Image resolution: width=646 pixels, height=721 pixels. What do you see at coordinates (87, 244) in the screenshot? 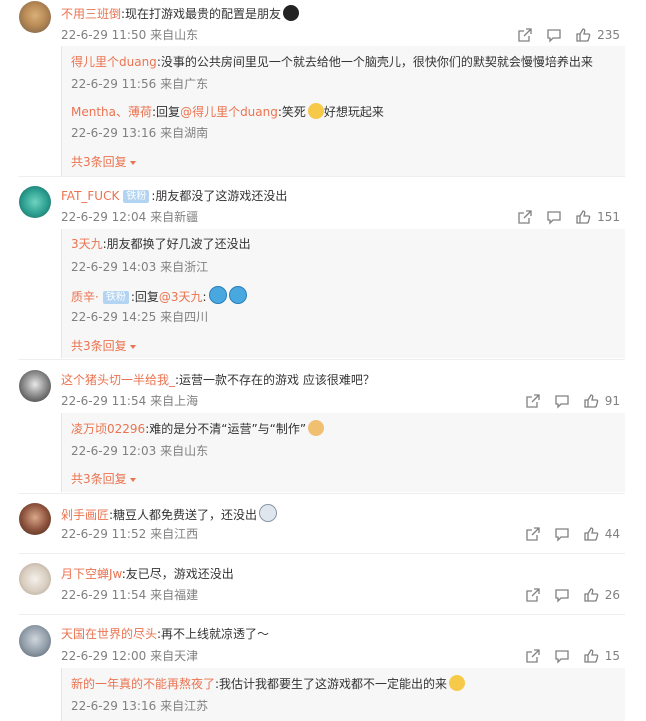
I see `reply-author: 3天九` at bounding box center [87, 244].